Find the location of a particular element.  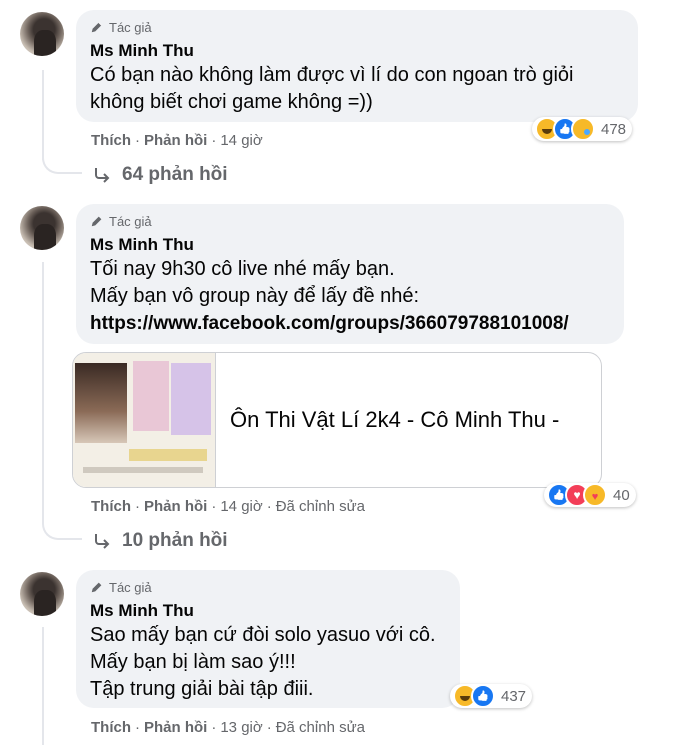

comment-text-line: Tối nay 9h30 cô live nhé mấy bạn. is located at coordinates (242, 269).